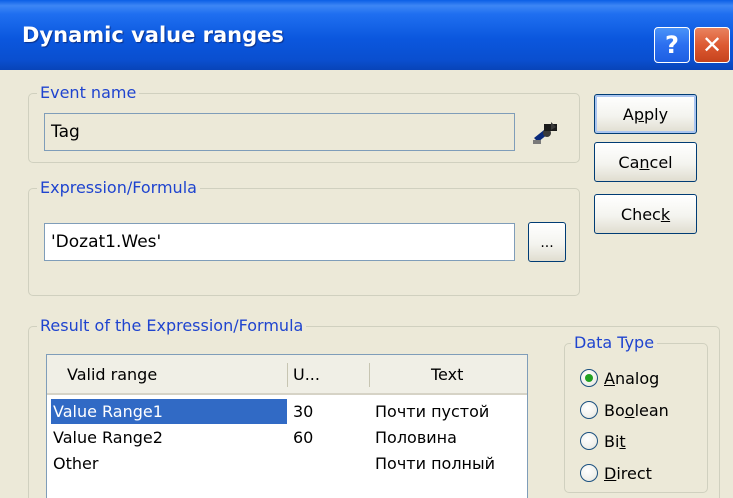 The image size is (733, 498). I want to click on radio-label-pre: Bi, so click(612, 441).